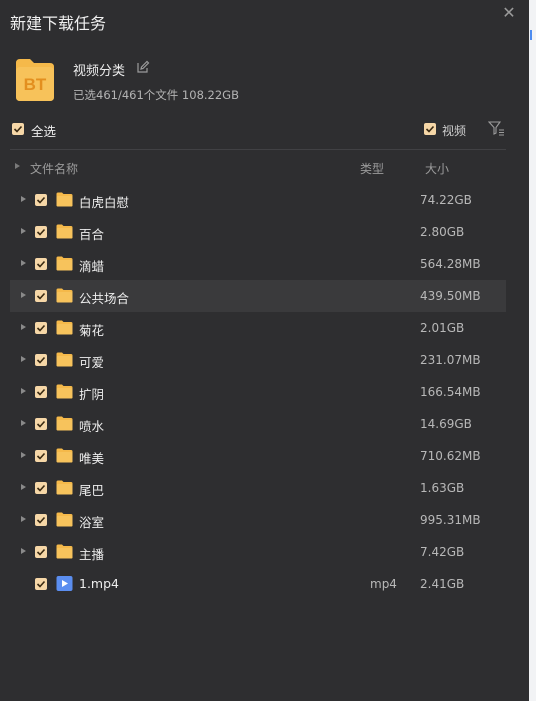 The image size is (536, 701). Describe the element at coordinates (497, 128) in the screenshot. I see `filter-icon` at that location.